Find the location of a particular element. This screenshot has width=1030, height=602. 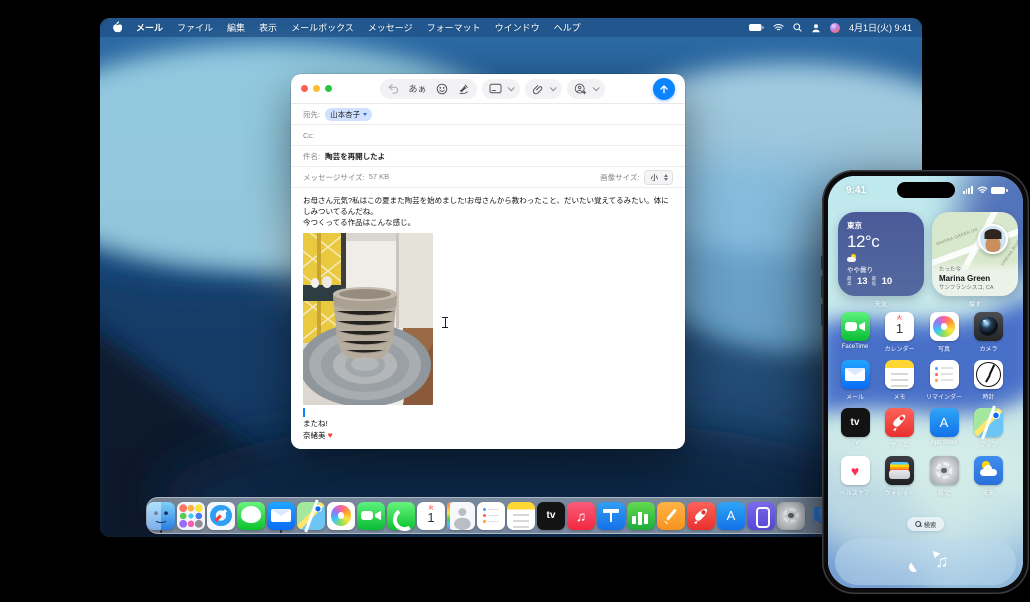

menubar-clock: 4月1日(火) 9:41 is located at coordinates (880, 27).